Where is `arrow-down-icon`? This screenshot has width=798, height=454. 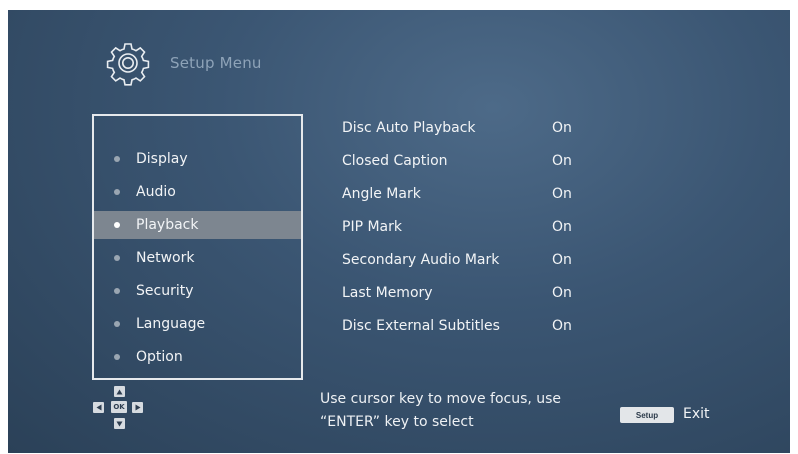 arrow-down-icon is located at coordinates (119, 423).